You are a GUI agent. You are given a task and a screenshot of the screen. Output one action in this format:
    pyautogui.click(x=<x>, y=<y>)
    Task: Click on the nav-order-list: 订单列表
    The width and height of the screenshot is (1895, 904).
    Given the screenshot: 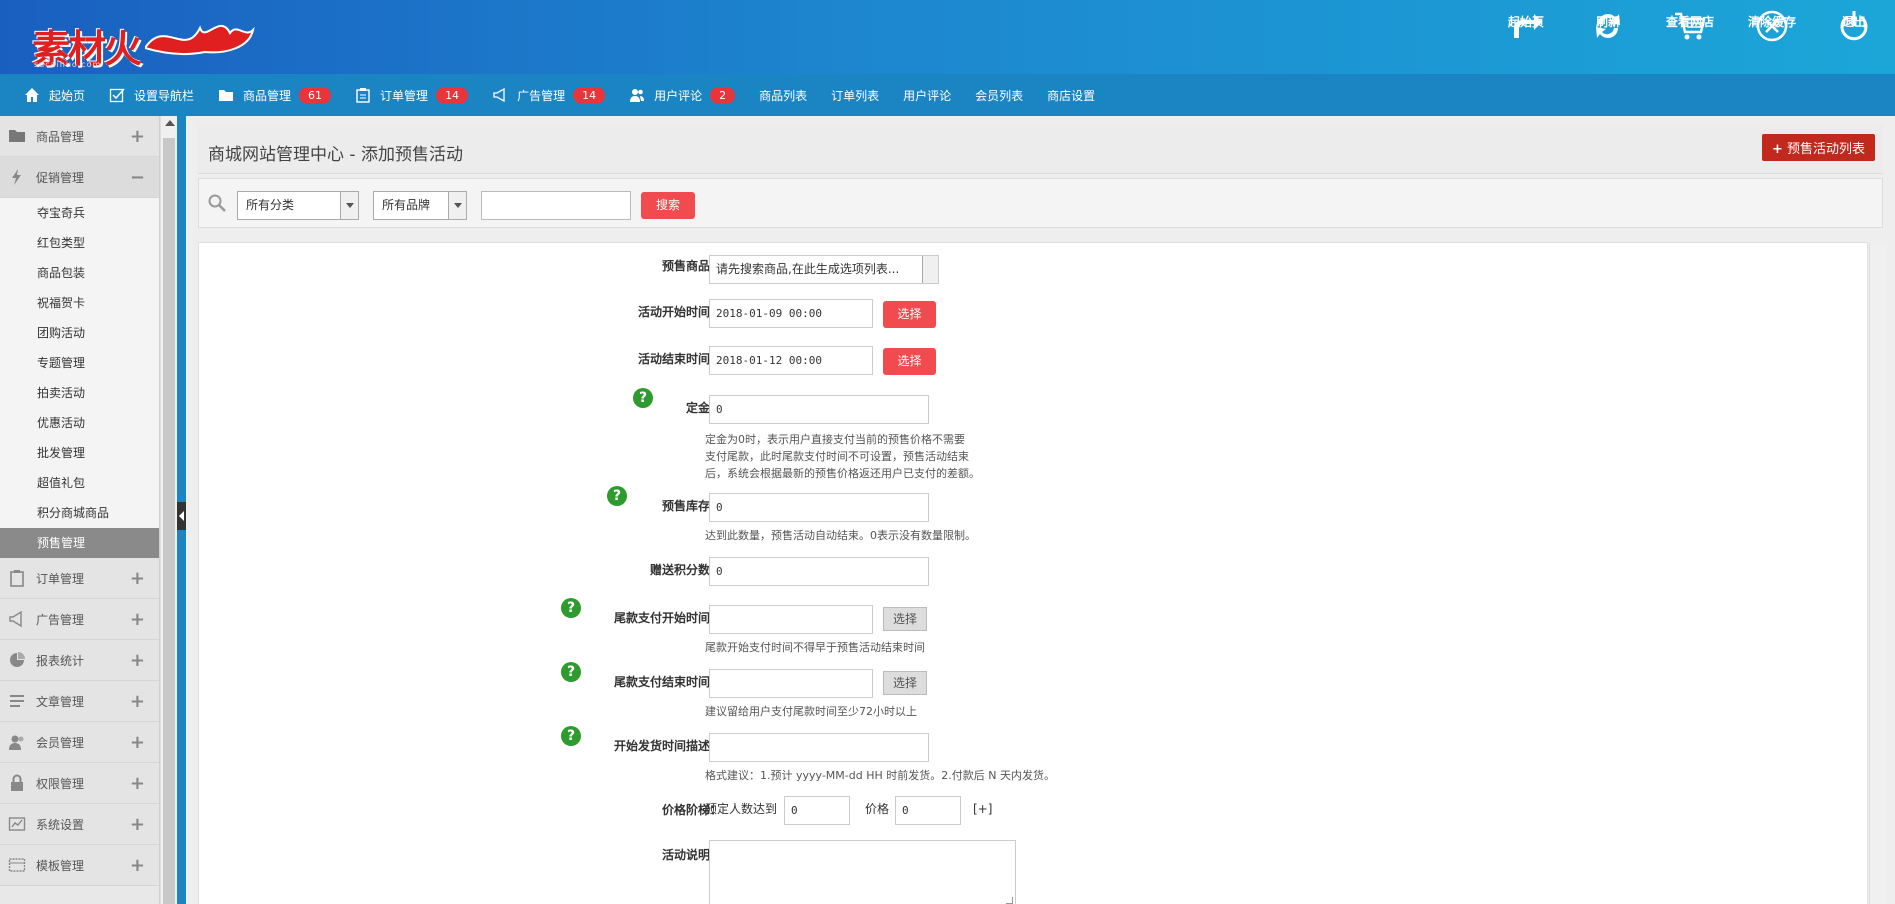 What is the action you would take?
    pyautogui.click(x=855, y=95)
    